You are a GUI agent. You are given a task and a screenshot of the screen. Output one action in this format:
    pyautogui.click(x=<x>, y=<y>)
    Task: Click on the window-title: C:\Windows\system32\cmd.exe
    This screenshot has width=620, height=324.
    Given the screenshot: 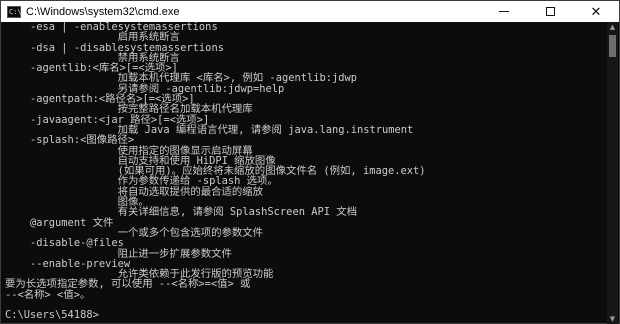 What is the action you would take?
    pyautogui.click(x=103, y=11)
    